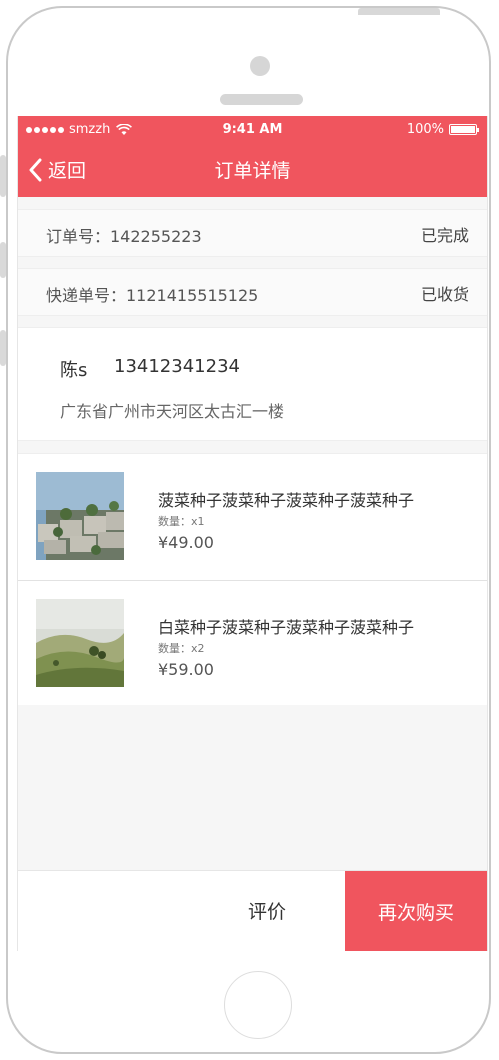  I want to click on order-status: 已完成, so click(444, 235).